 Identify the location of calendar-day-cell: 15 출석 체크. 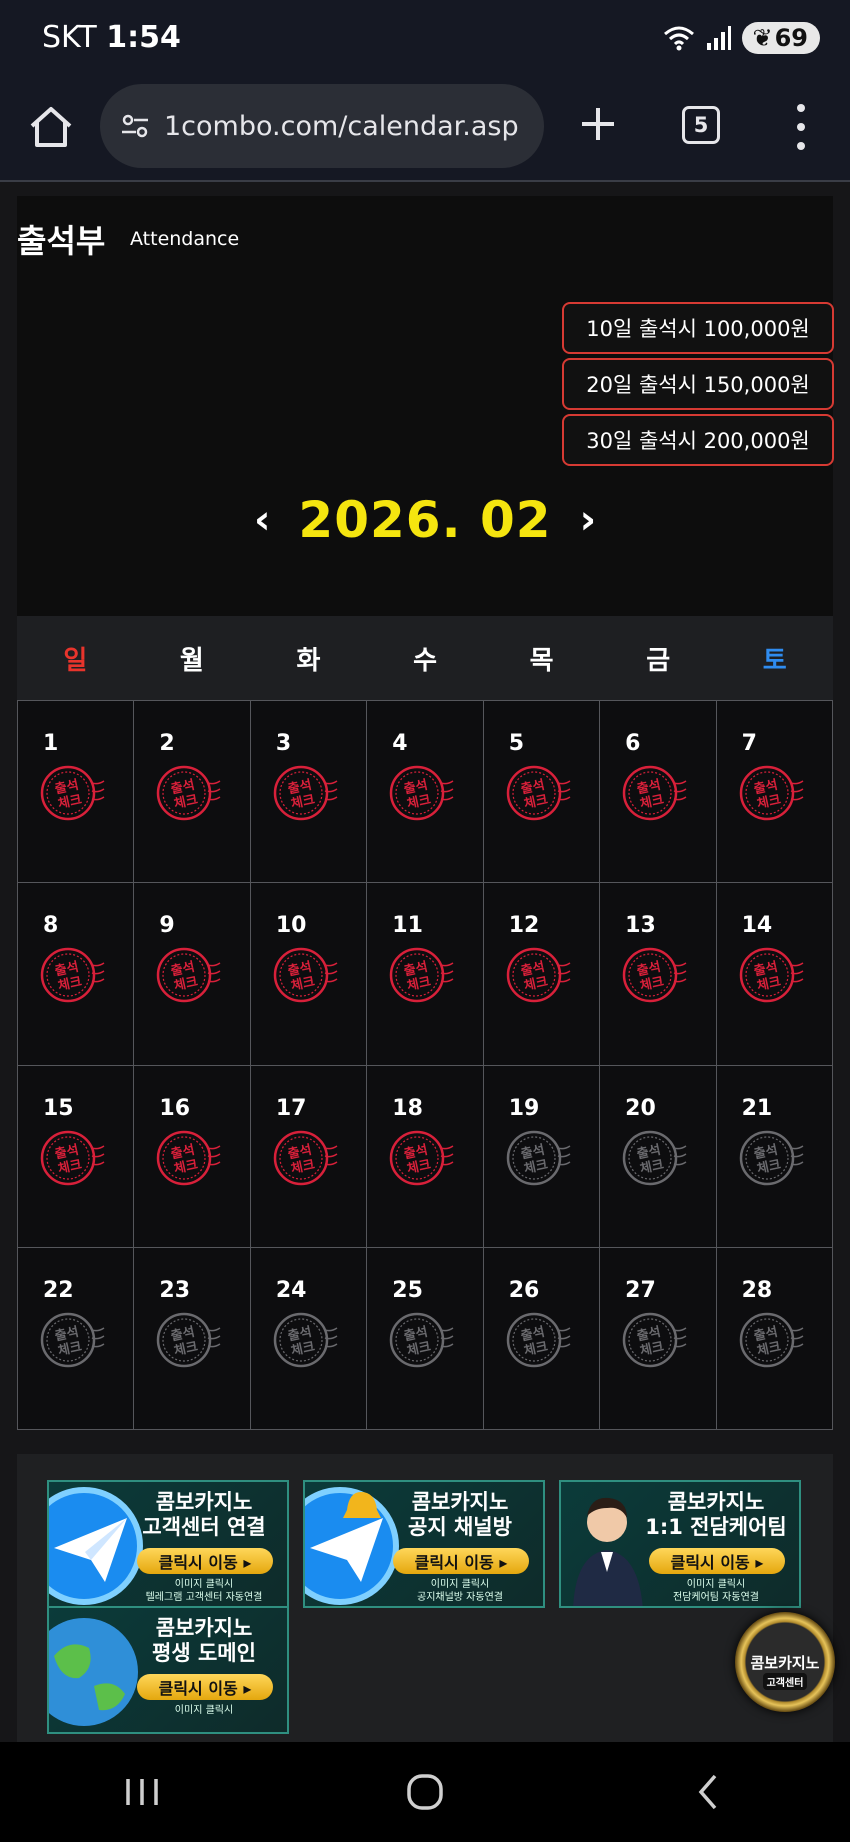
(76, 1156).